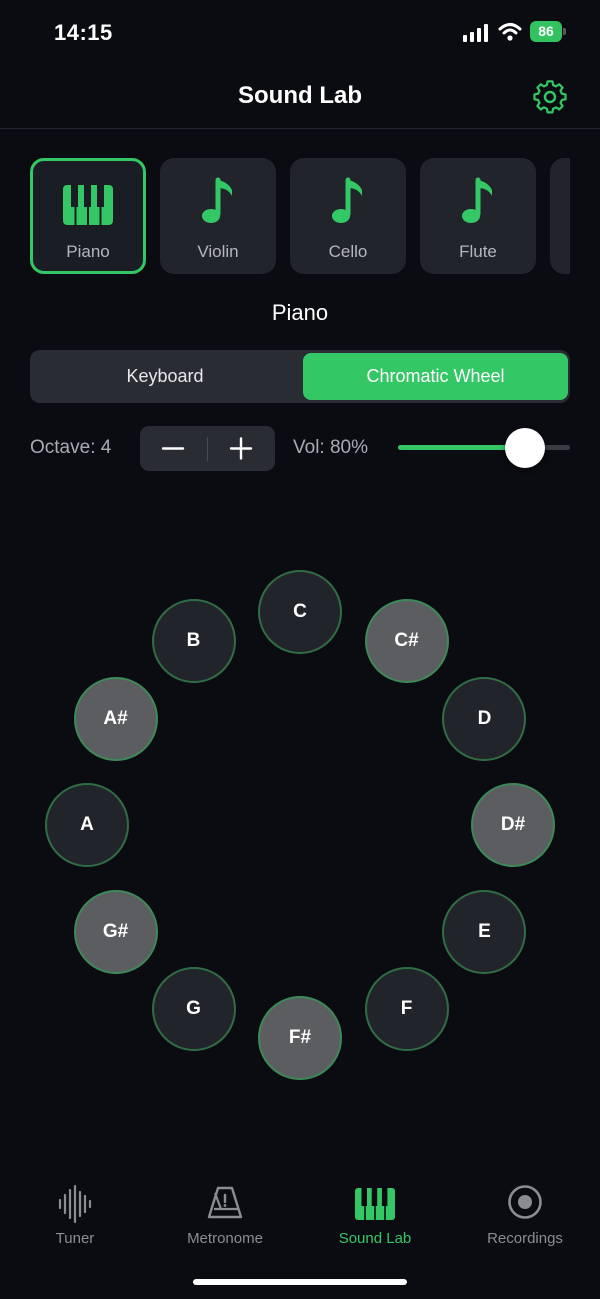 This screenshot has height=1299, width=600. I want to click on record-icon, so click(525, 1202).